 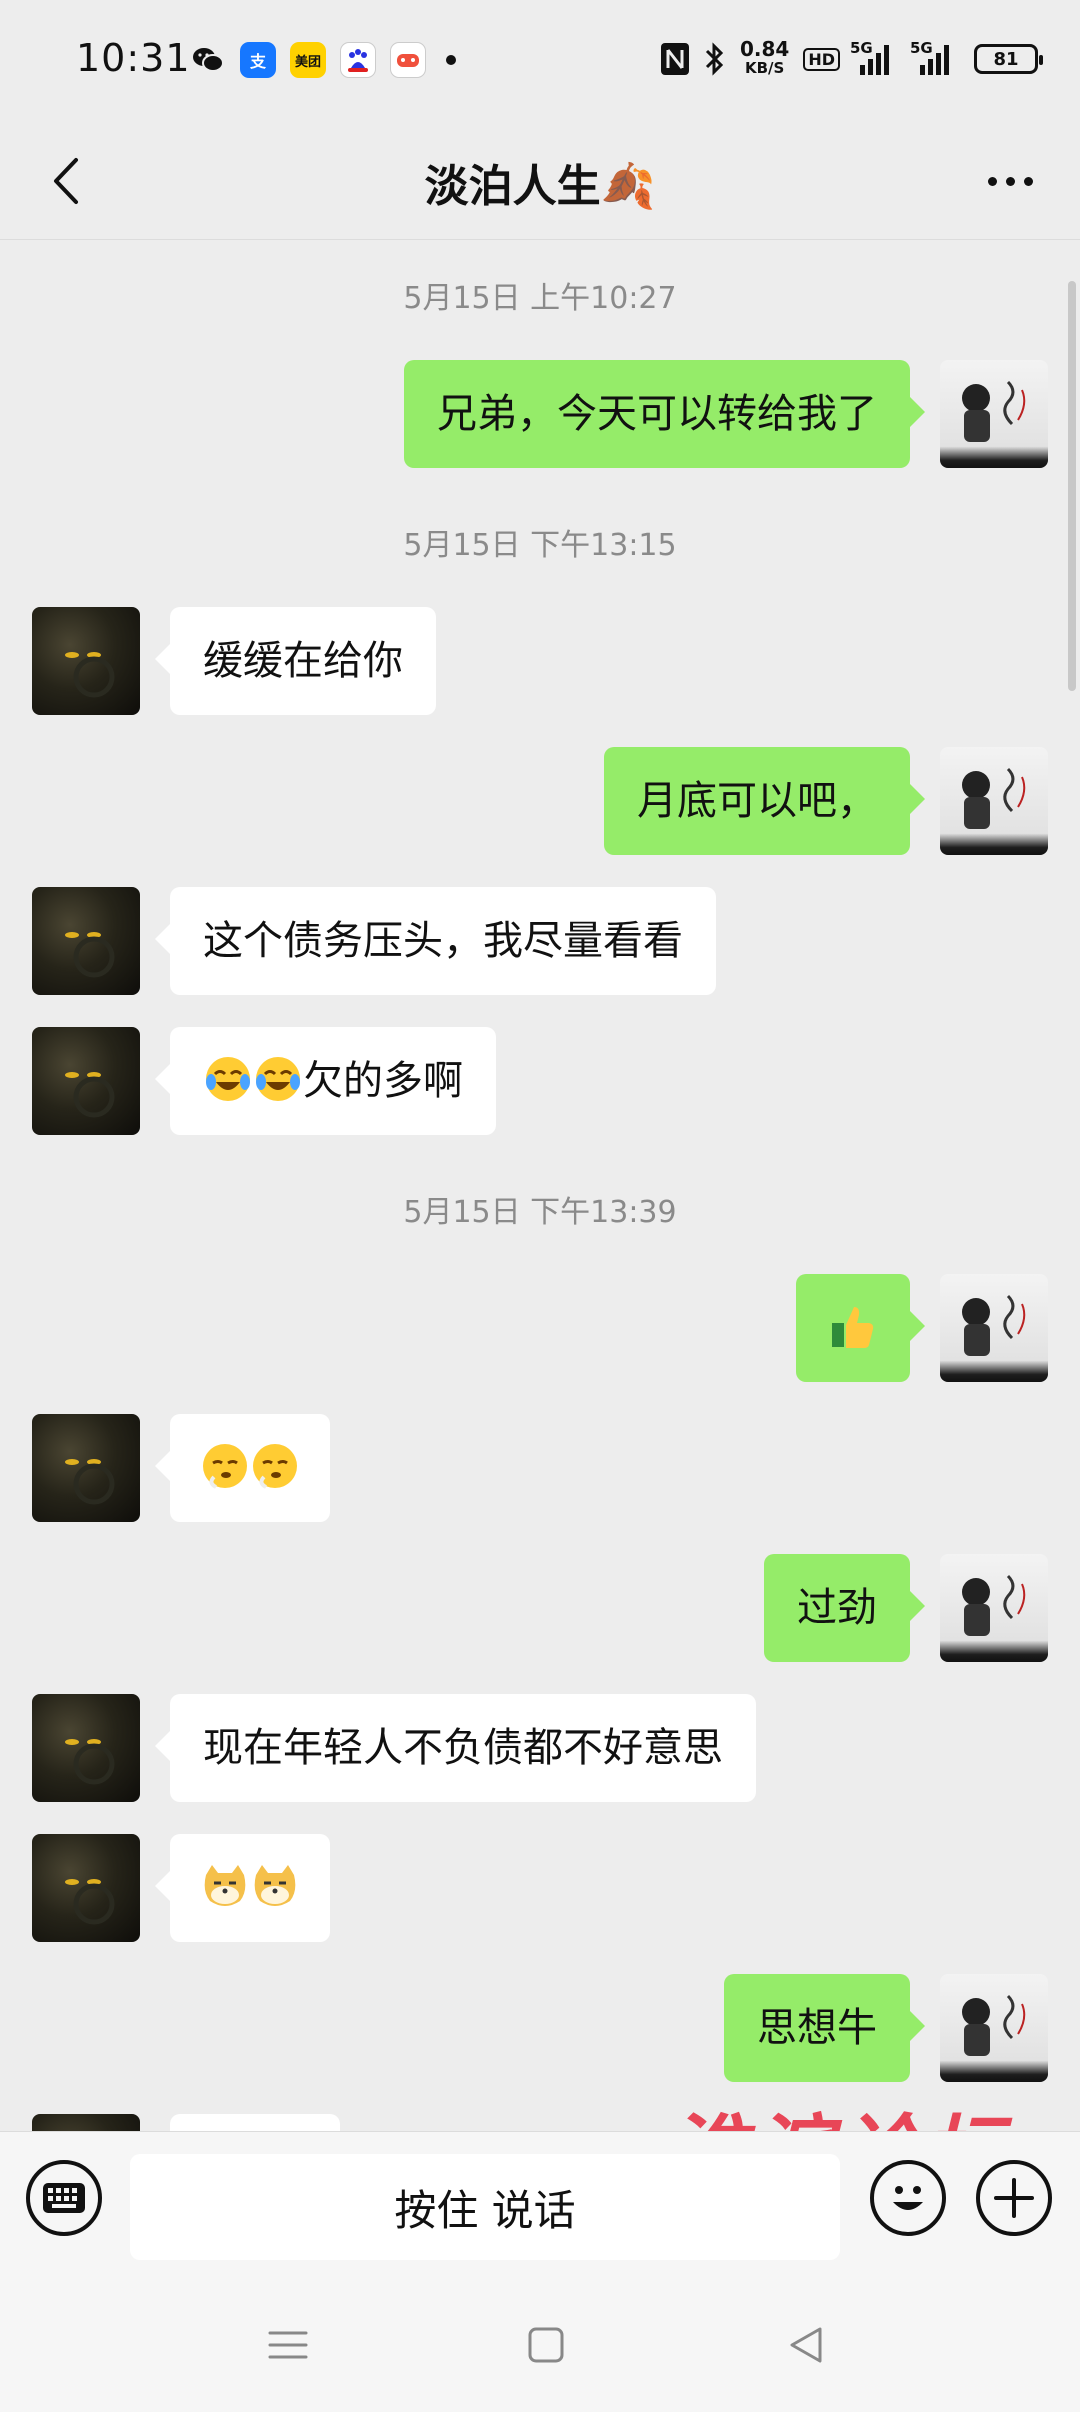 I want to click on more-options-button, so click(x=1010, y=181).